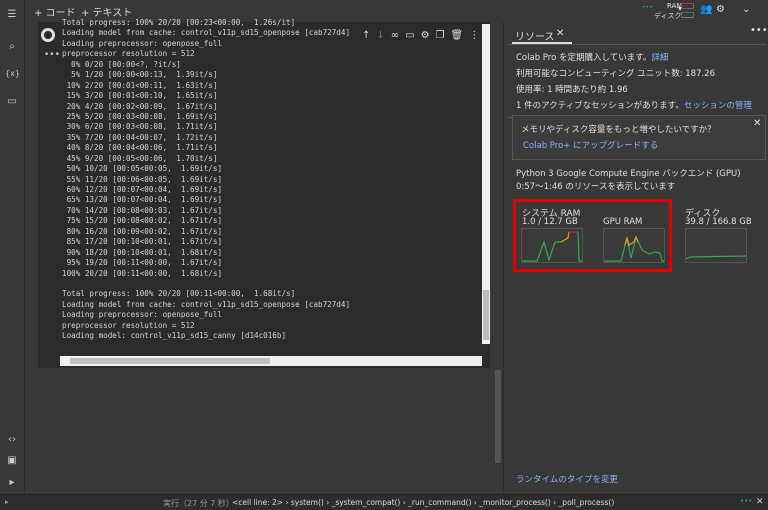 The width and height of the screenshot is (768, 510). What do you see at coordinates (140, 148) in the screenshot?
I see `output-line: 40% 8/20 [00:04<00:06, 1.71it/s]` at bounding box center [140, 148].